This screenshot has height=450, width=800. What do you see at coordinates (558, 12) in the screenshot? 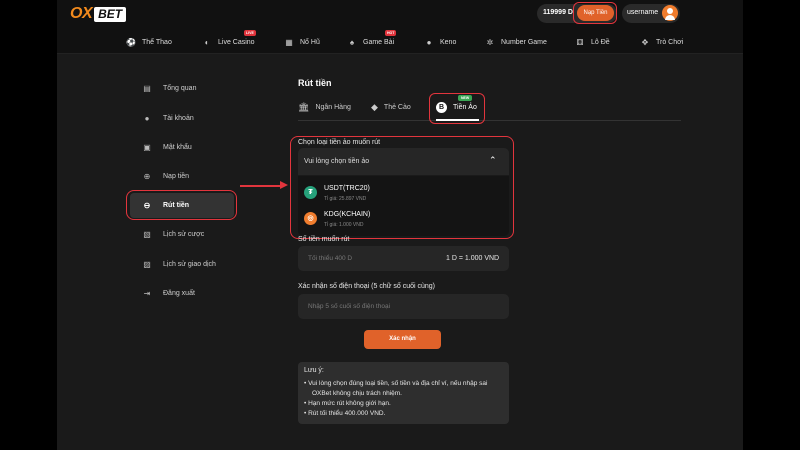
I see `balance-amount: 119999 D` at bounding box center [558, 12].